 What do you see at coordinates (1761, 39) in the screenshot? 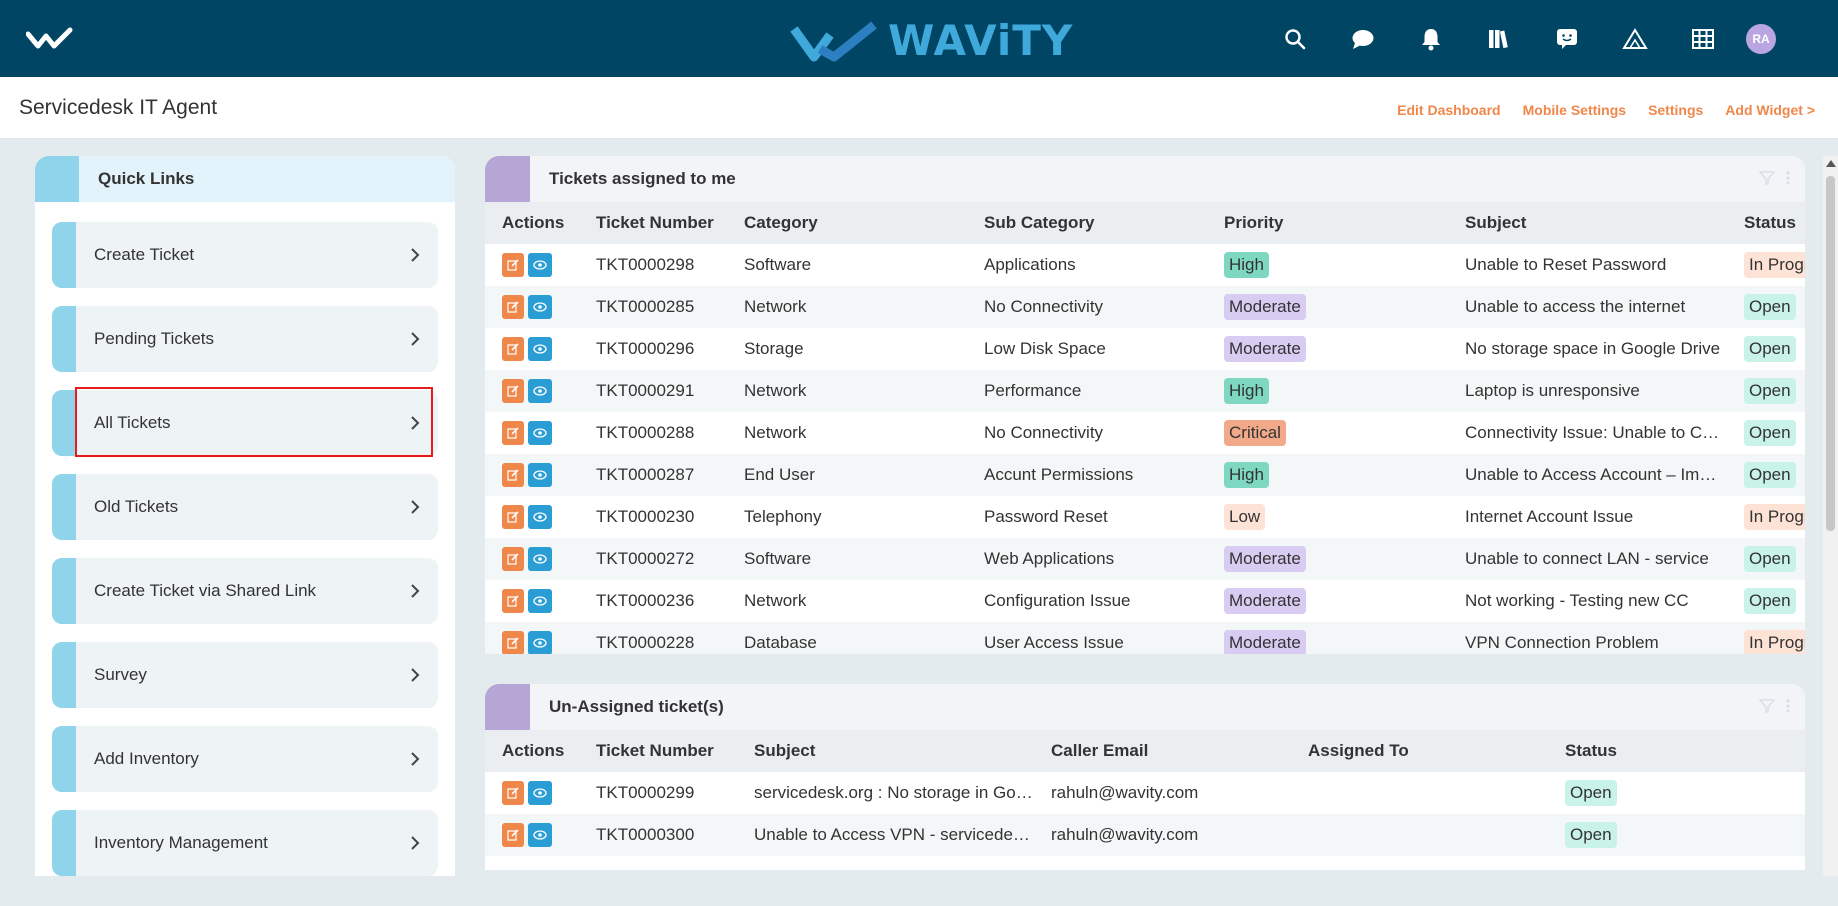
I see `user-avatar: RA` at bounding box center [1761, 39].